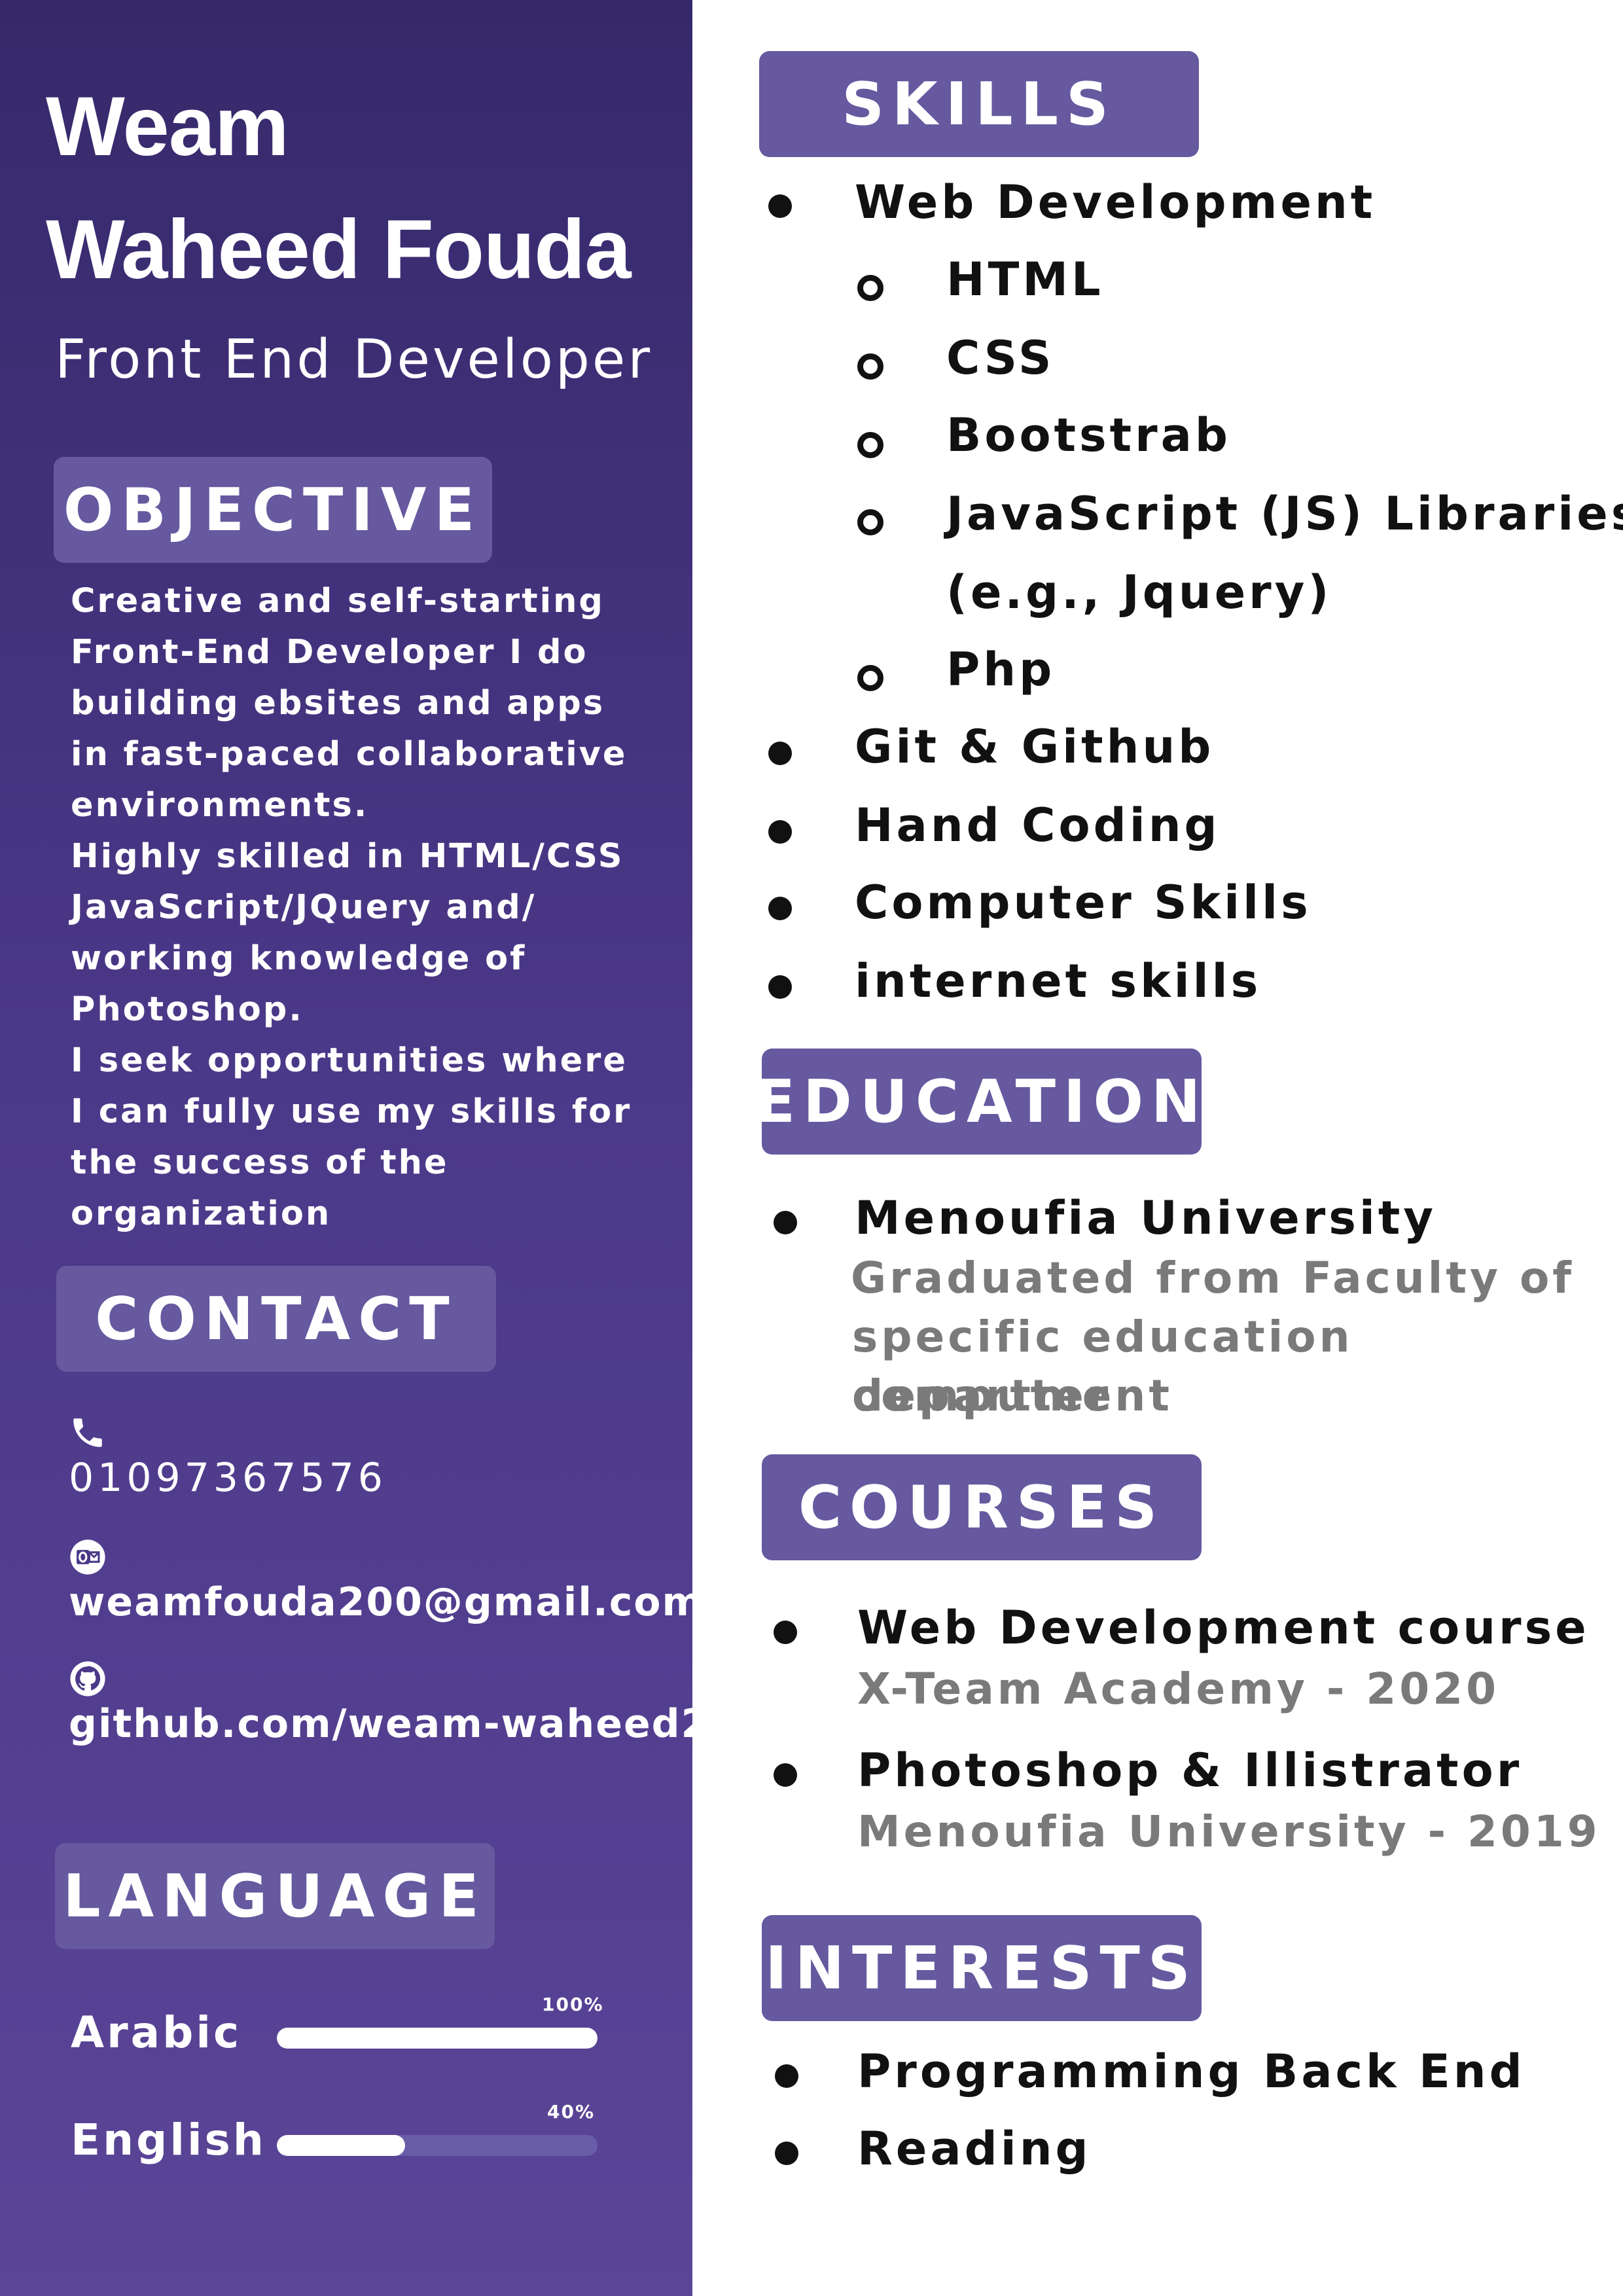  What do you see at coordinates (168, 2140) in the screenshot?
I see `language-name: English` at bounding box center [168, 2140].